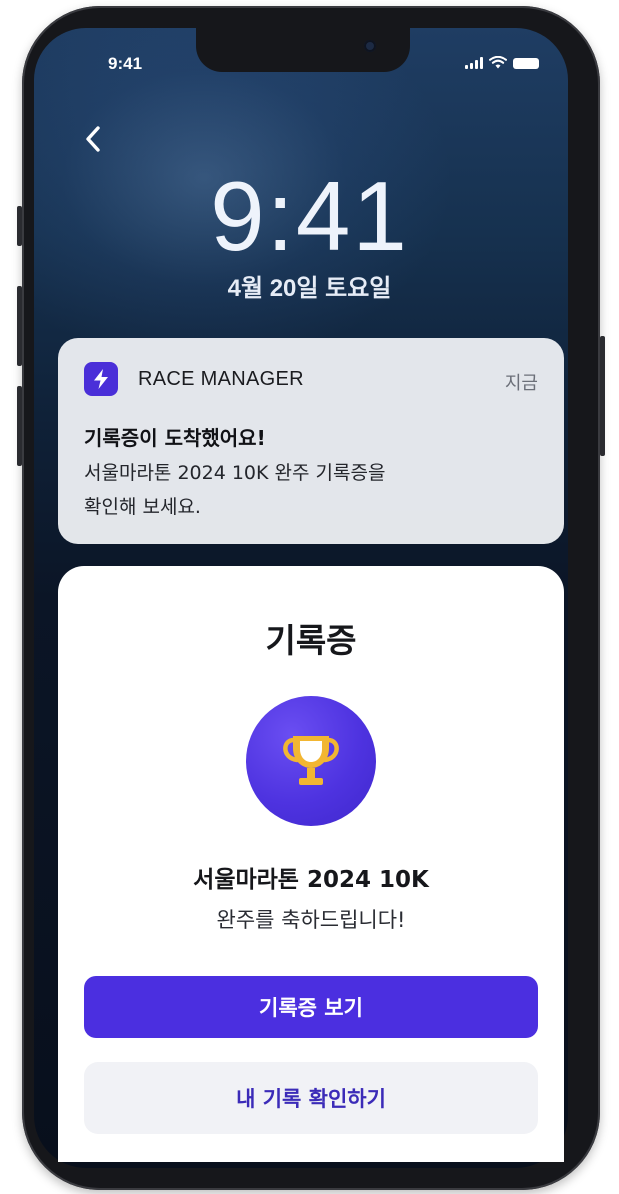 The height and width of the screenshot is (1194, 619). Describe the element at coordinates (526, 63) in the screenshot. I see `battery-icon` at that location.